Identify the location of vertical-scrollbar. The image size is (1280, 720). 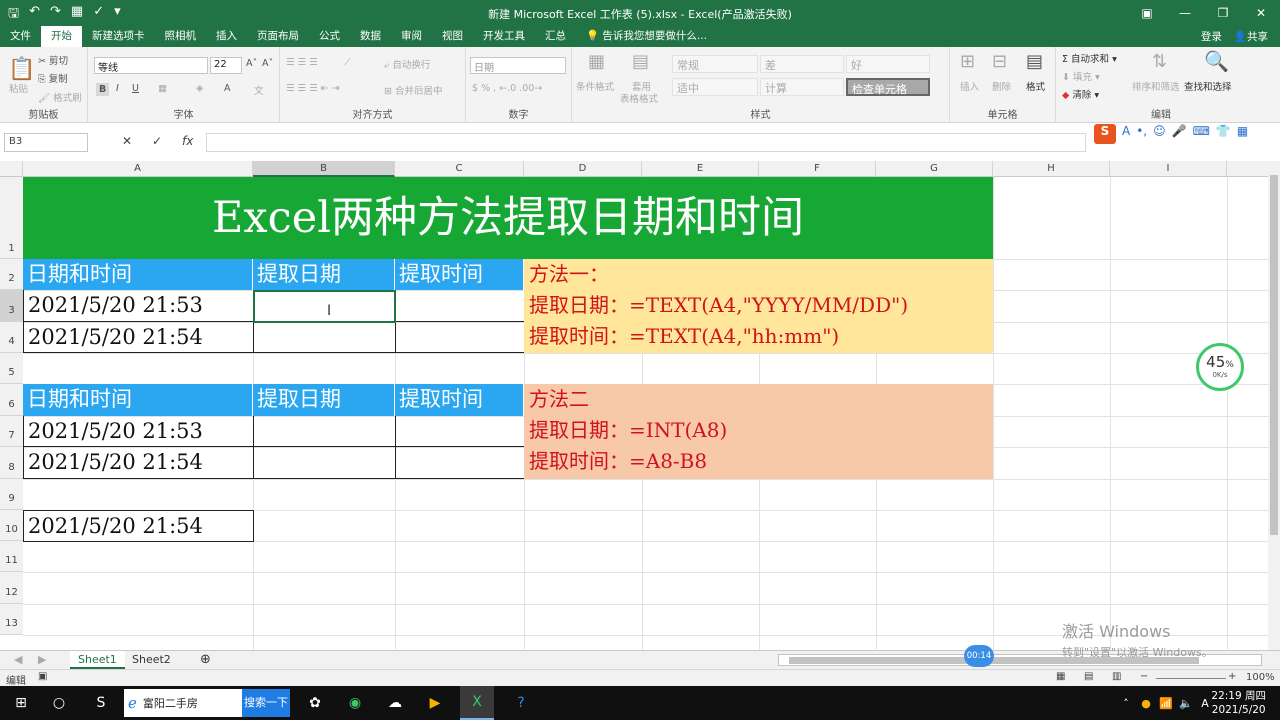
(1274, 405).